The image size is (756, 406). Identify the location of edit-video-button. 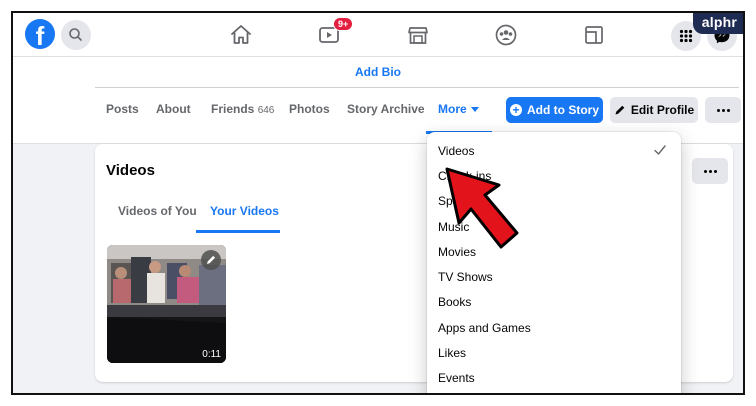
(211, 260).